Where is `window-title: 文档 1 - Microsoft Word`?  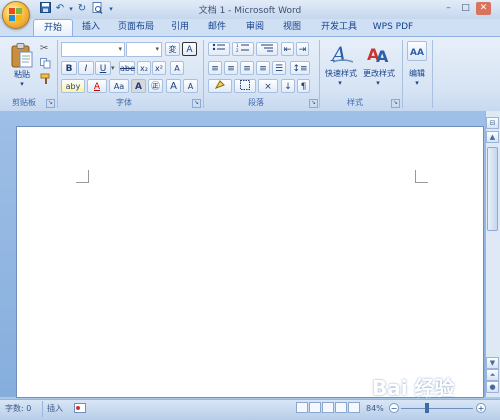 window-title: 文档 1 - Microsoft Word is located at coordinates (250, 11).